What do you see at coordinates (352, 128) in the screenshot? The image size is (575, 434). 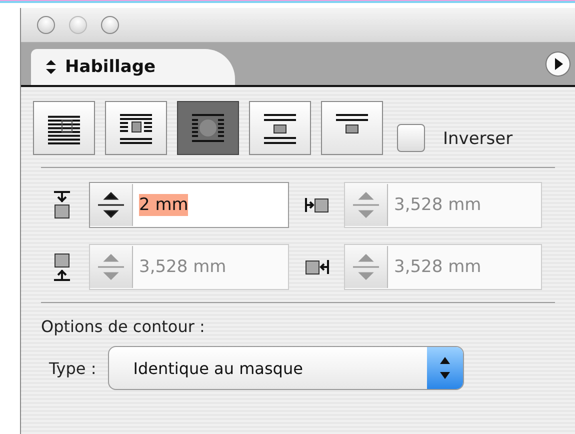 I see `wrap-jump-next-column-button` at bounding box center [352, 128].